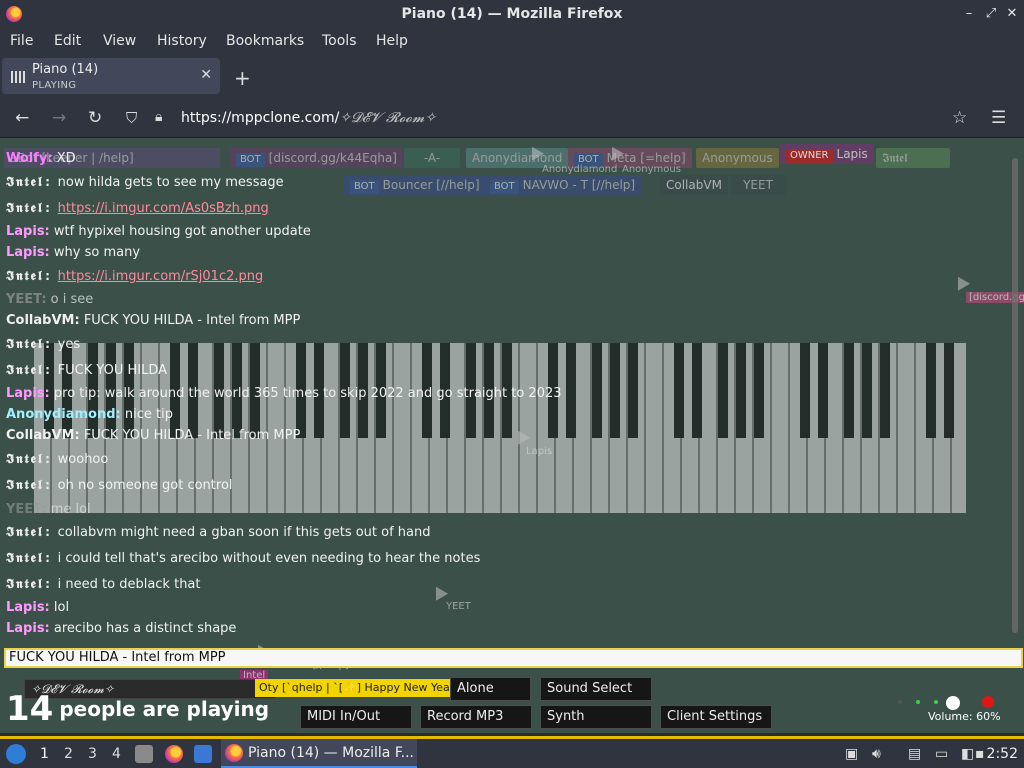 Image resolution: width=1024 pixels, height=768 pixels. I want to click on tray-app-icon: ▣, so click(851, 754).